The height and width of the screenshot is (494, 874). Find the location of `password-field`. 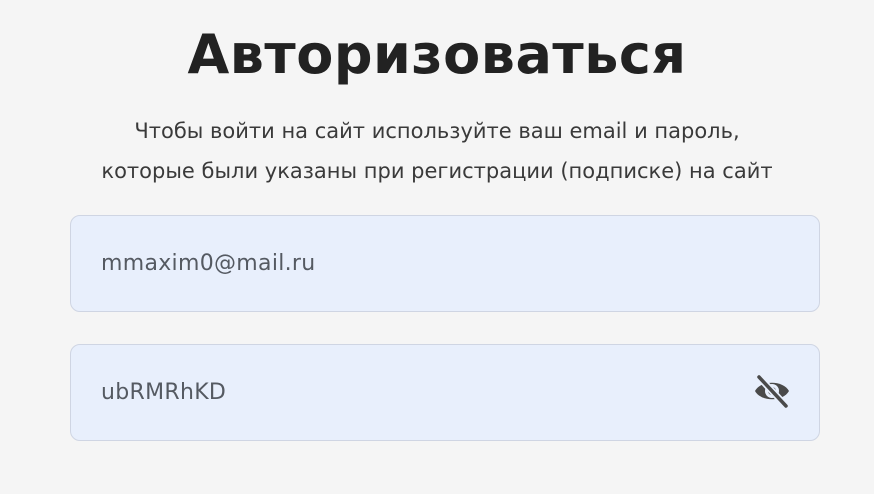

password-field is located at coordinates (421, 392).